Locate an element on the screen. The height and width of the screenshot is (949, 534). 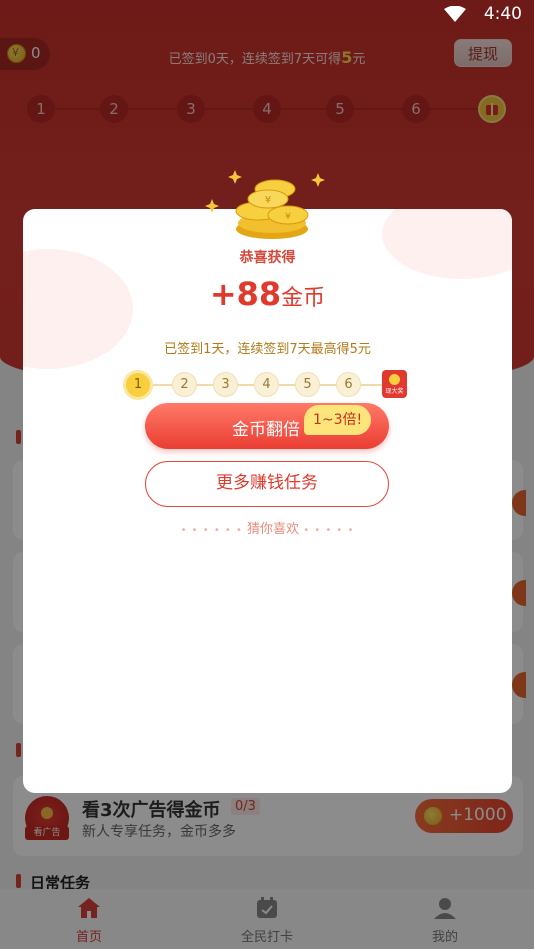
status-bar: 4:40 is located at coordinates (267, 15).